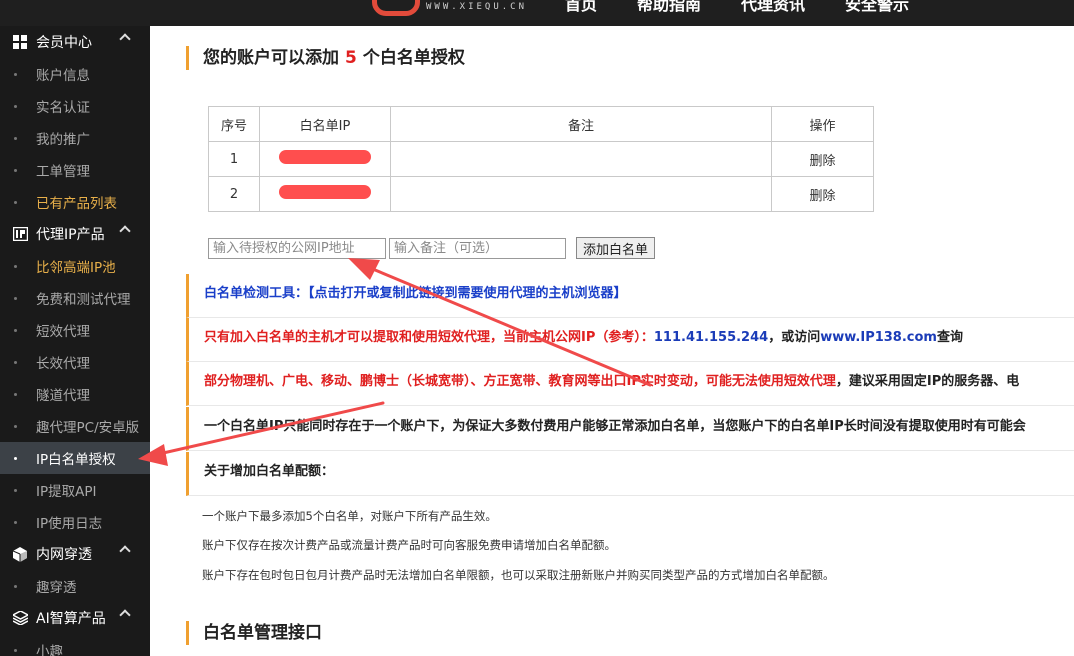  What do you see at coordinates (63, 396) in the screenshot?
I see `sidebar-item-label: 隧道代理` at bounding box center [63, 396].